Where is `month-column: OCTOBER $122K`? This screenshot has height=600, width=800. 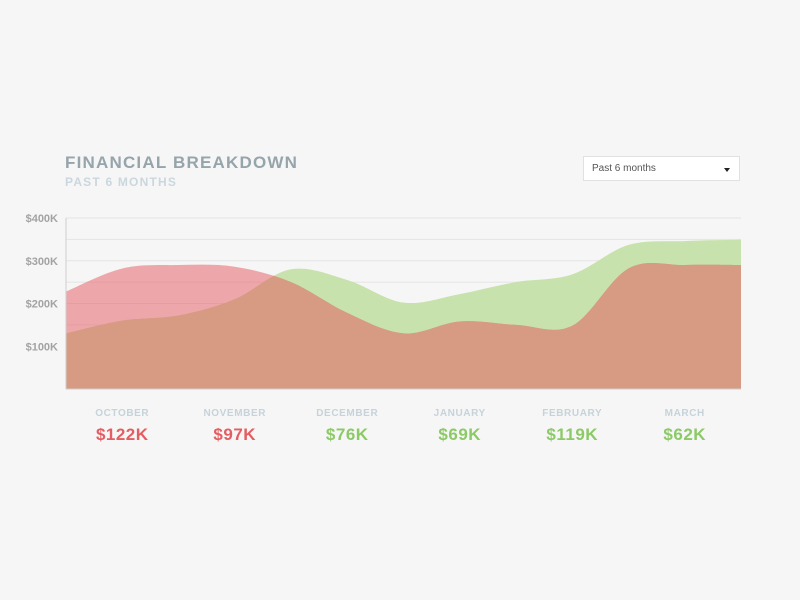 month-column: OCTOBER $122K is located at coordinates (122, 426).